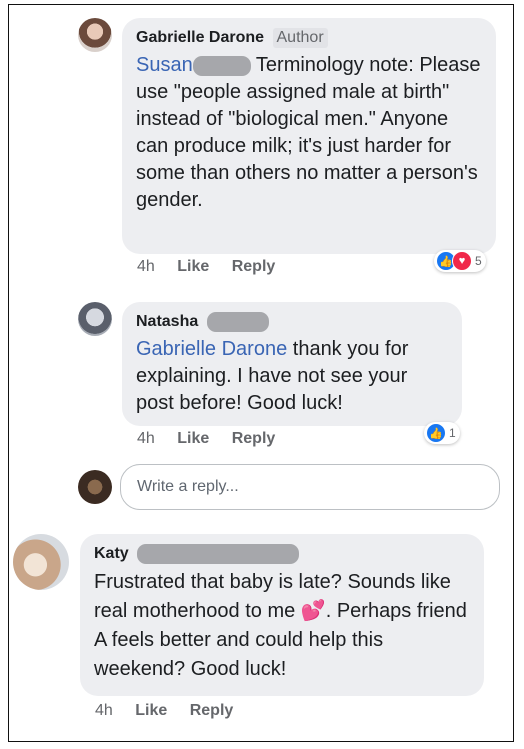 The width and height of the screenshot is (524, 749). Describe the element at coordinates (211, 349) in the screenshot. I see `mention-link: Gabrielle Darone` at that location.